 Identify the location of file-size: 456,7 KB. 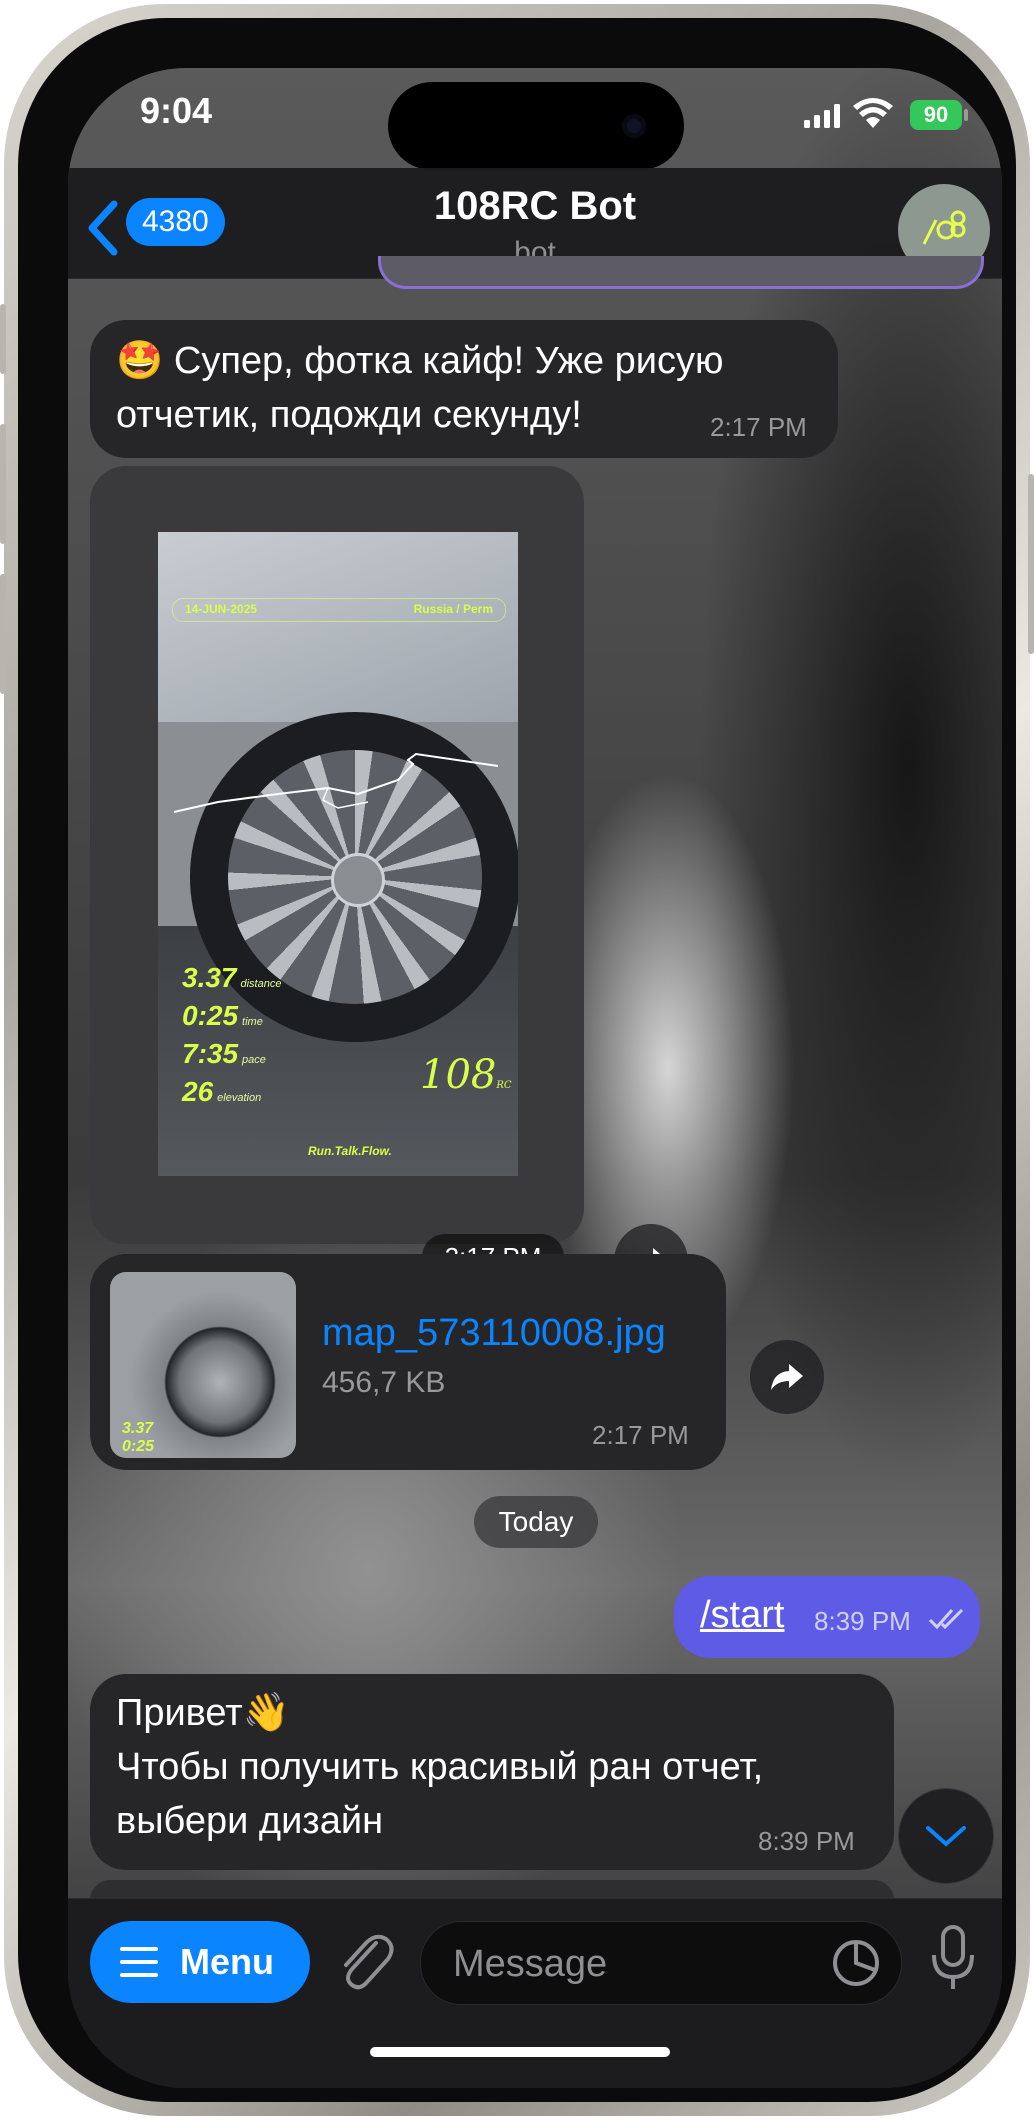
(384, 1382).